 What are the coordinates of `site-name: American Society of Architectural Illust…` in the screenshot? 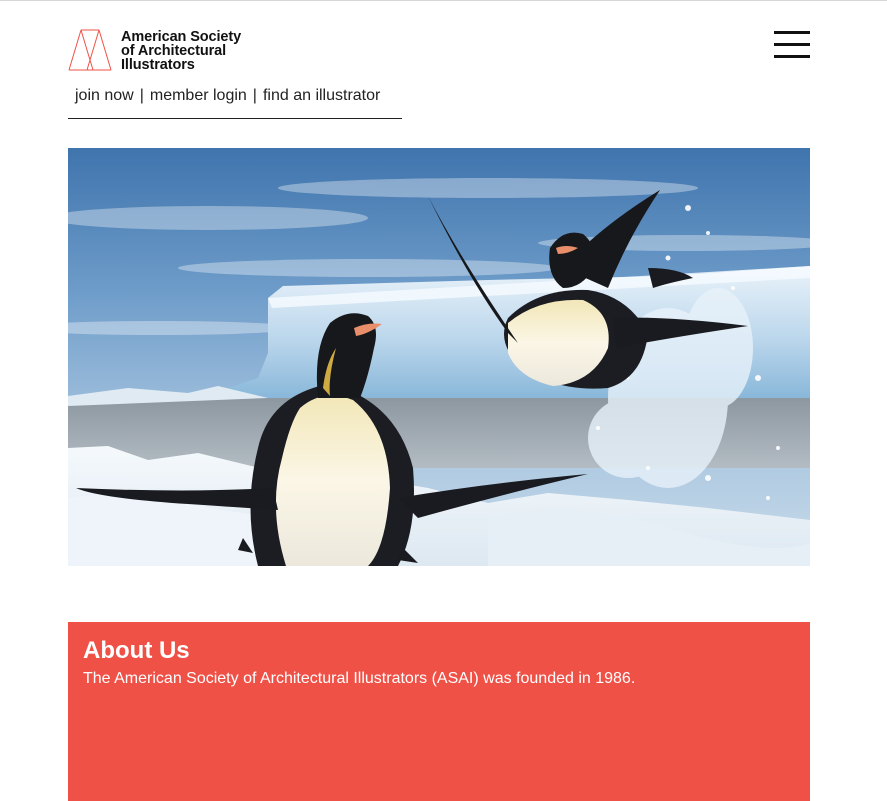 It's located at (181, 51).